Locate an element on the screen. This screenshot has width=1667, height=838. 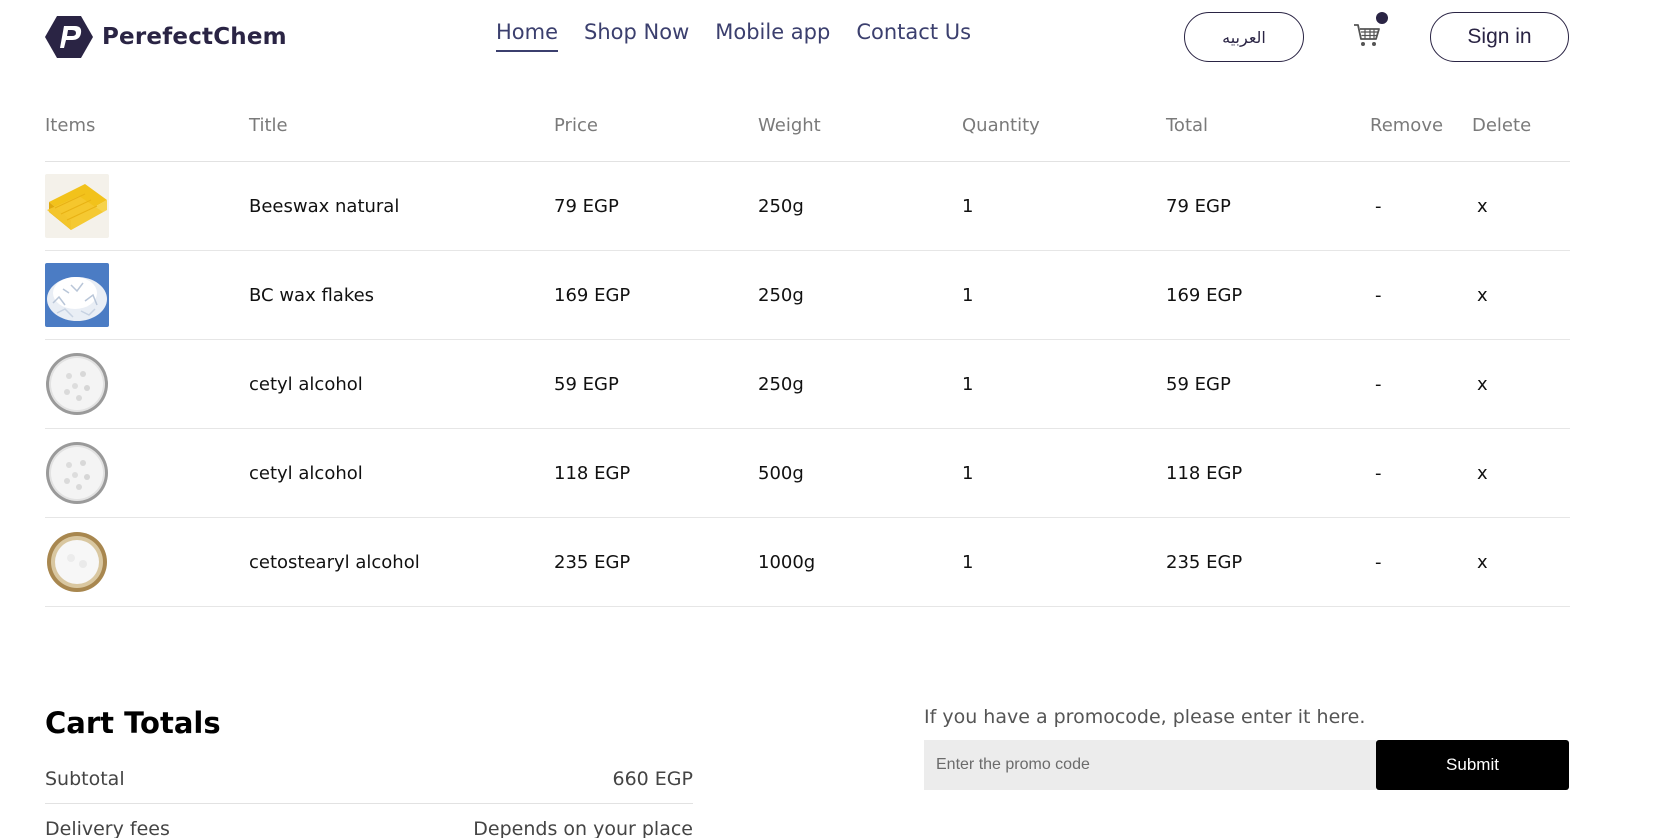
item-price: 235 EGP is located at coordinates (592, 562).